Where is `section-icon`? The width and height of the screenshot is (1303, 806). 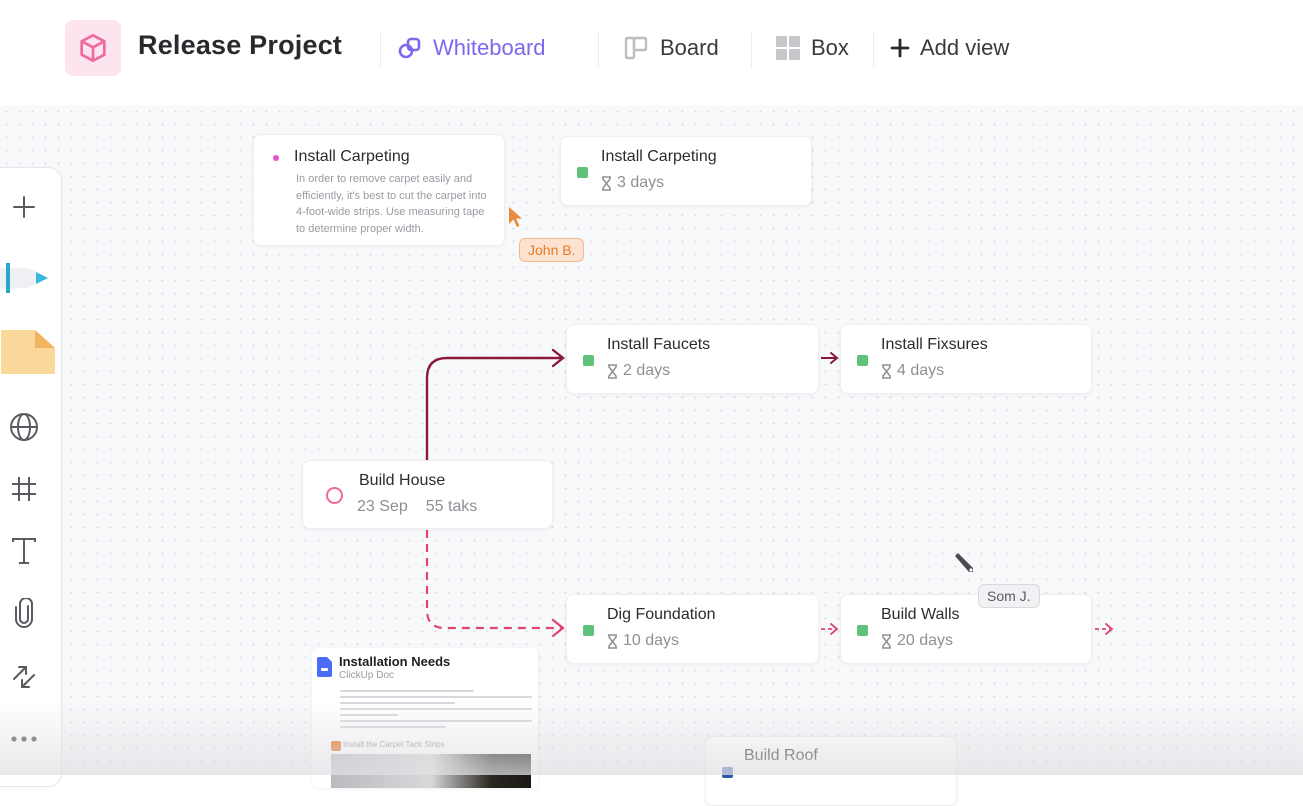 section-icon is located at coordinates (336, 746).